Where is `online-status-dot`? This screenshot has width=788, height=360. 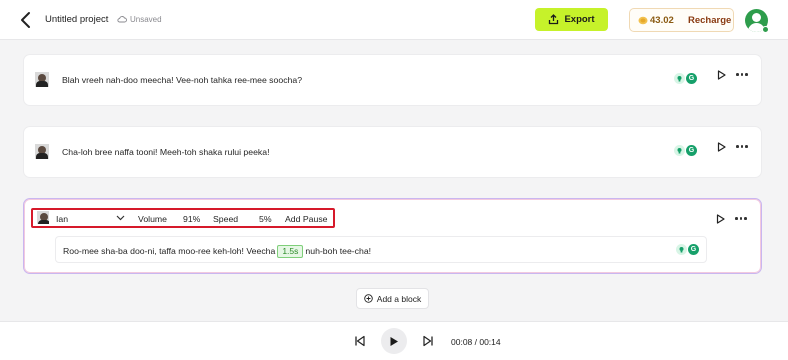 online-status-dot is located at coordinates (765, 29).